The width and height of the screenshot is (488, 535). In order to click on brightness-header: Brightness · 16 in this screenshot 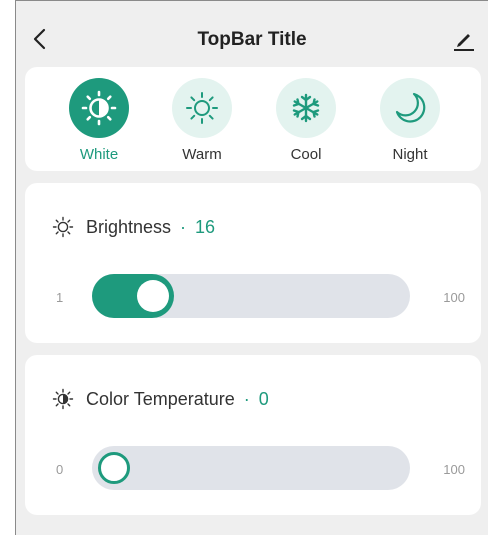, I will do `click(133, 227)`.